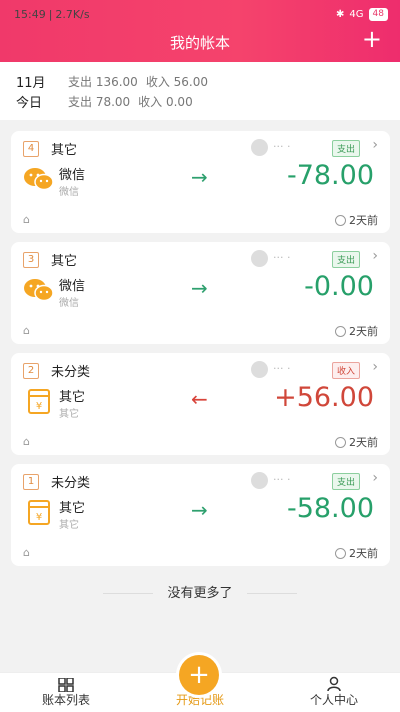 Image resolution: width=400 pixels, height=712 pixels. Describe the element at coordinates (103, 81) in the screenshot. I see `month-expense: 支出 136.00` at that location.